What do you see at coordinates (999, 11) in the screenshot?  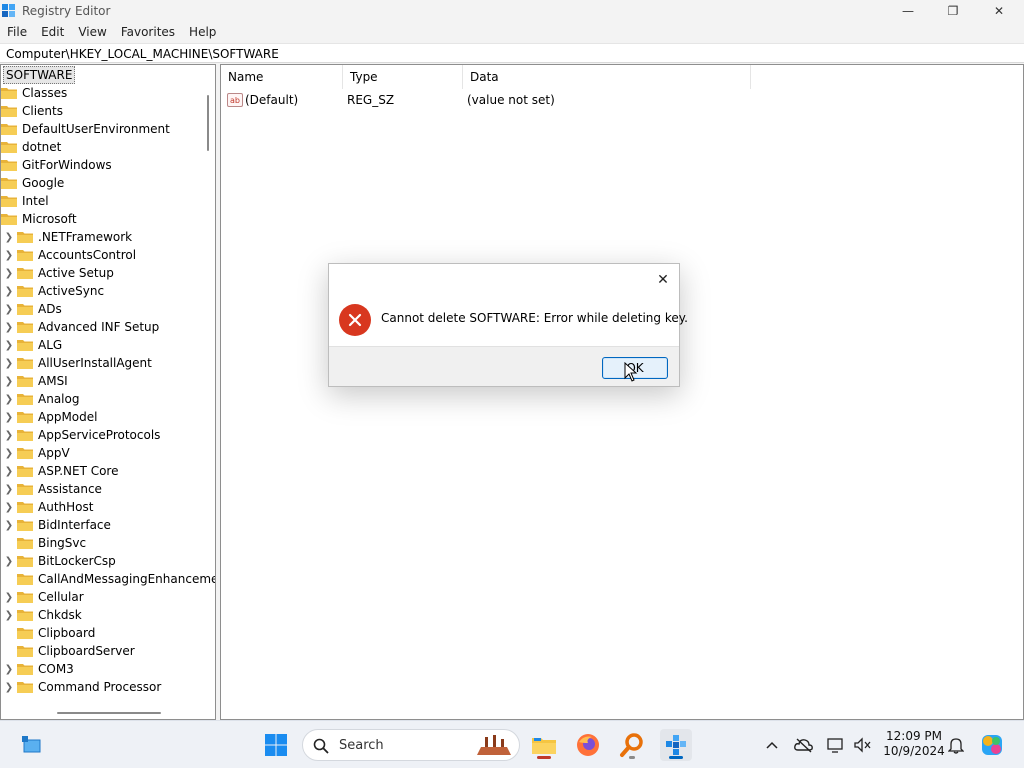 I see `close-button: ✕` at bounding box center [999, 11].